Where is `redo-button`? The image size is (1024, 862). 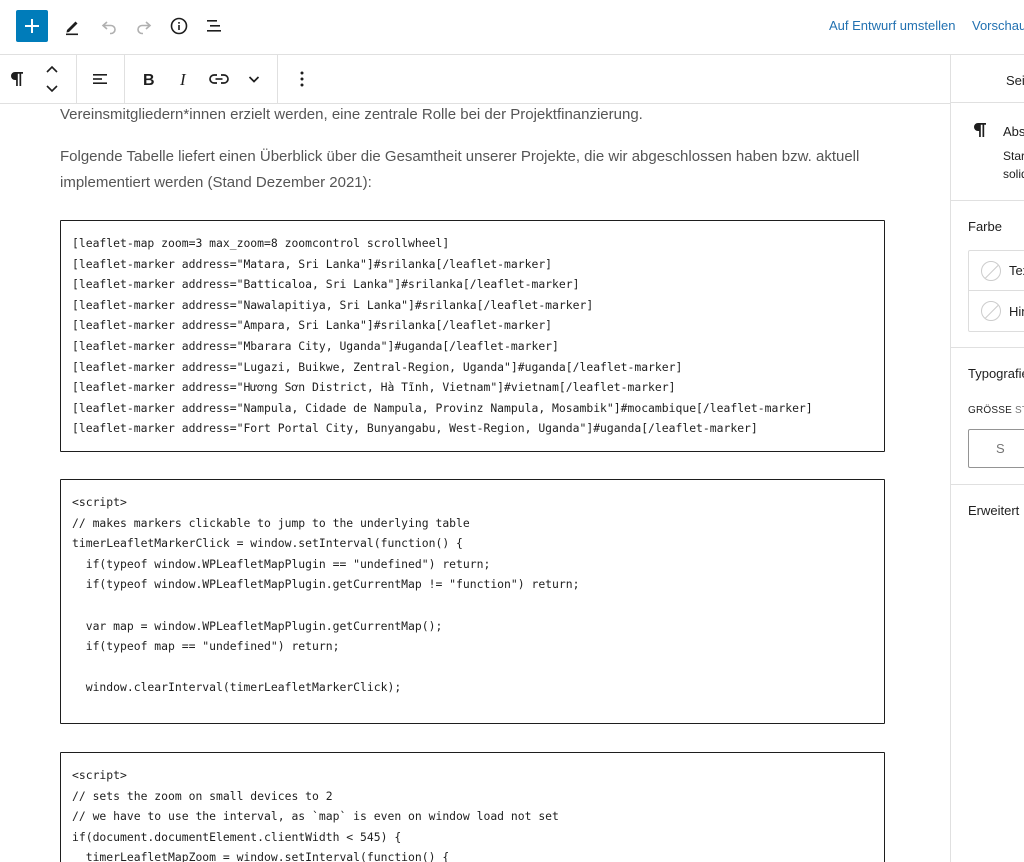 redo-button is located at coordinates (144, 26).